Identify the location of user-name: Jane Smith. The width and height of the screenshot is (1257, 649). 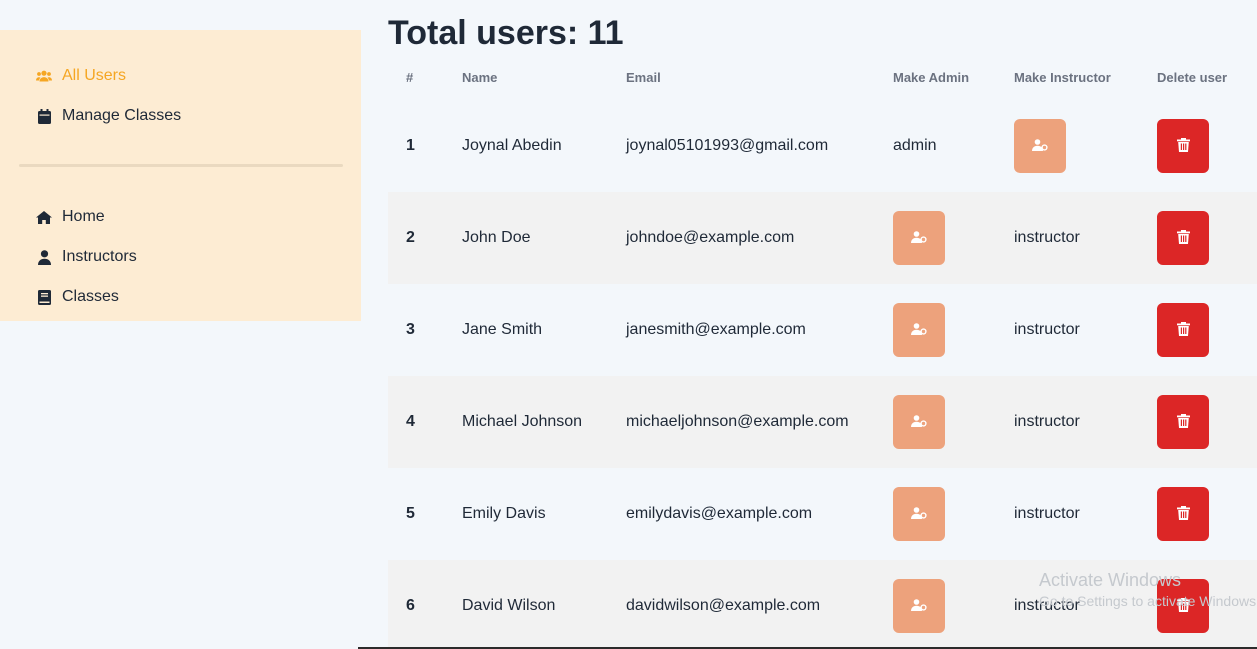
(502, 329).